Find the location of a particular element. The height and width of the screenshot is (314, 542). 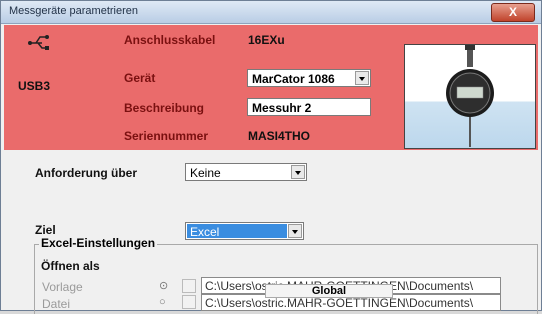

dial-indicator-icon is located at coordinates (470, 96).